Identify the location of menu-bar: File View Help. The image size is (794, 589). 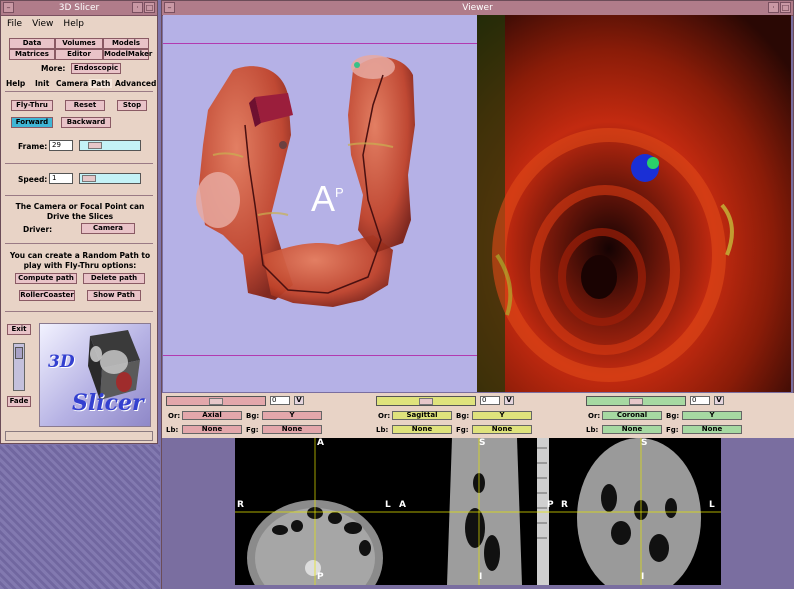
(79, 24).